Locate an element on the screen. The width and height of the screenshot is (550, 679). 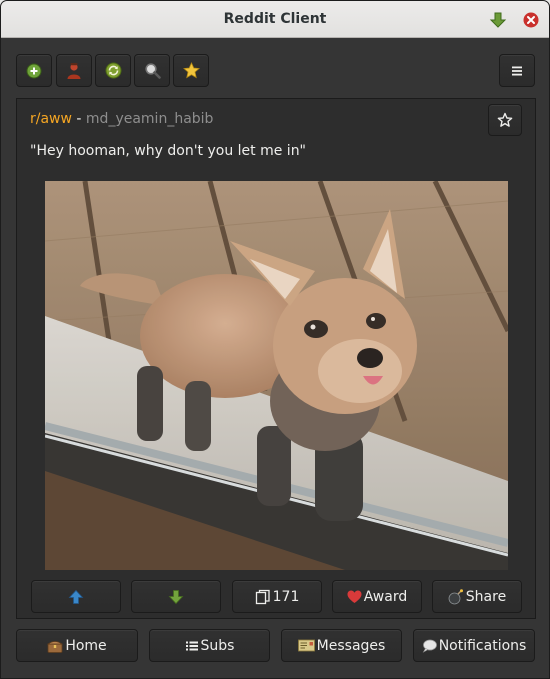
save-post-button is located at coordinates (505, 120).